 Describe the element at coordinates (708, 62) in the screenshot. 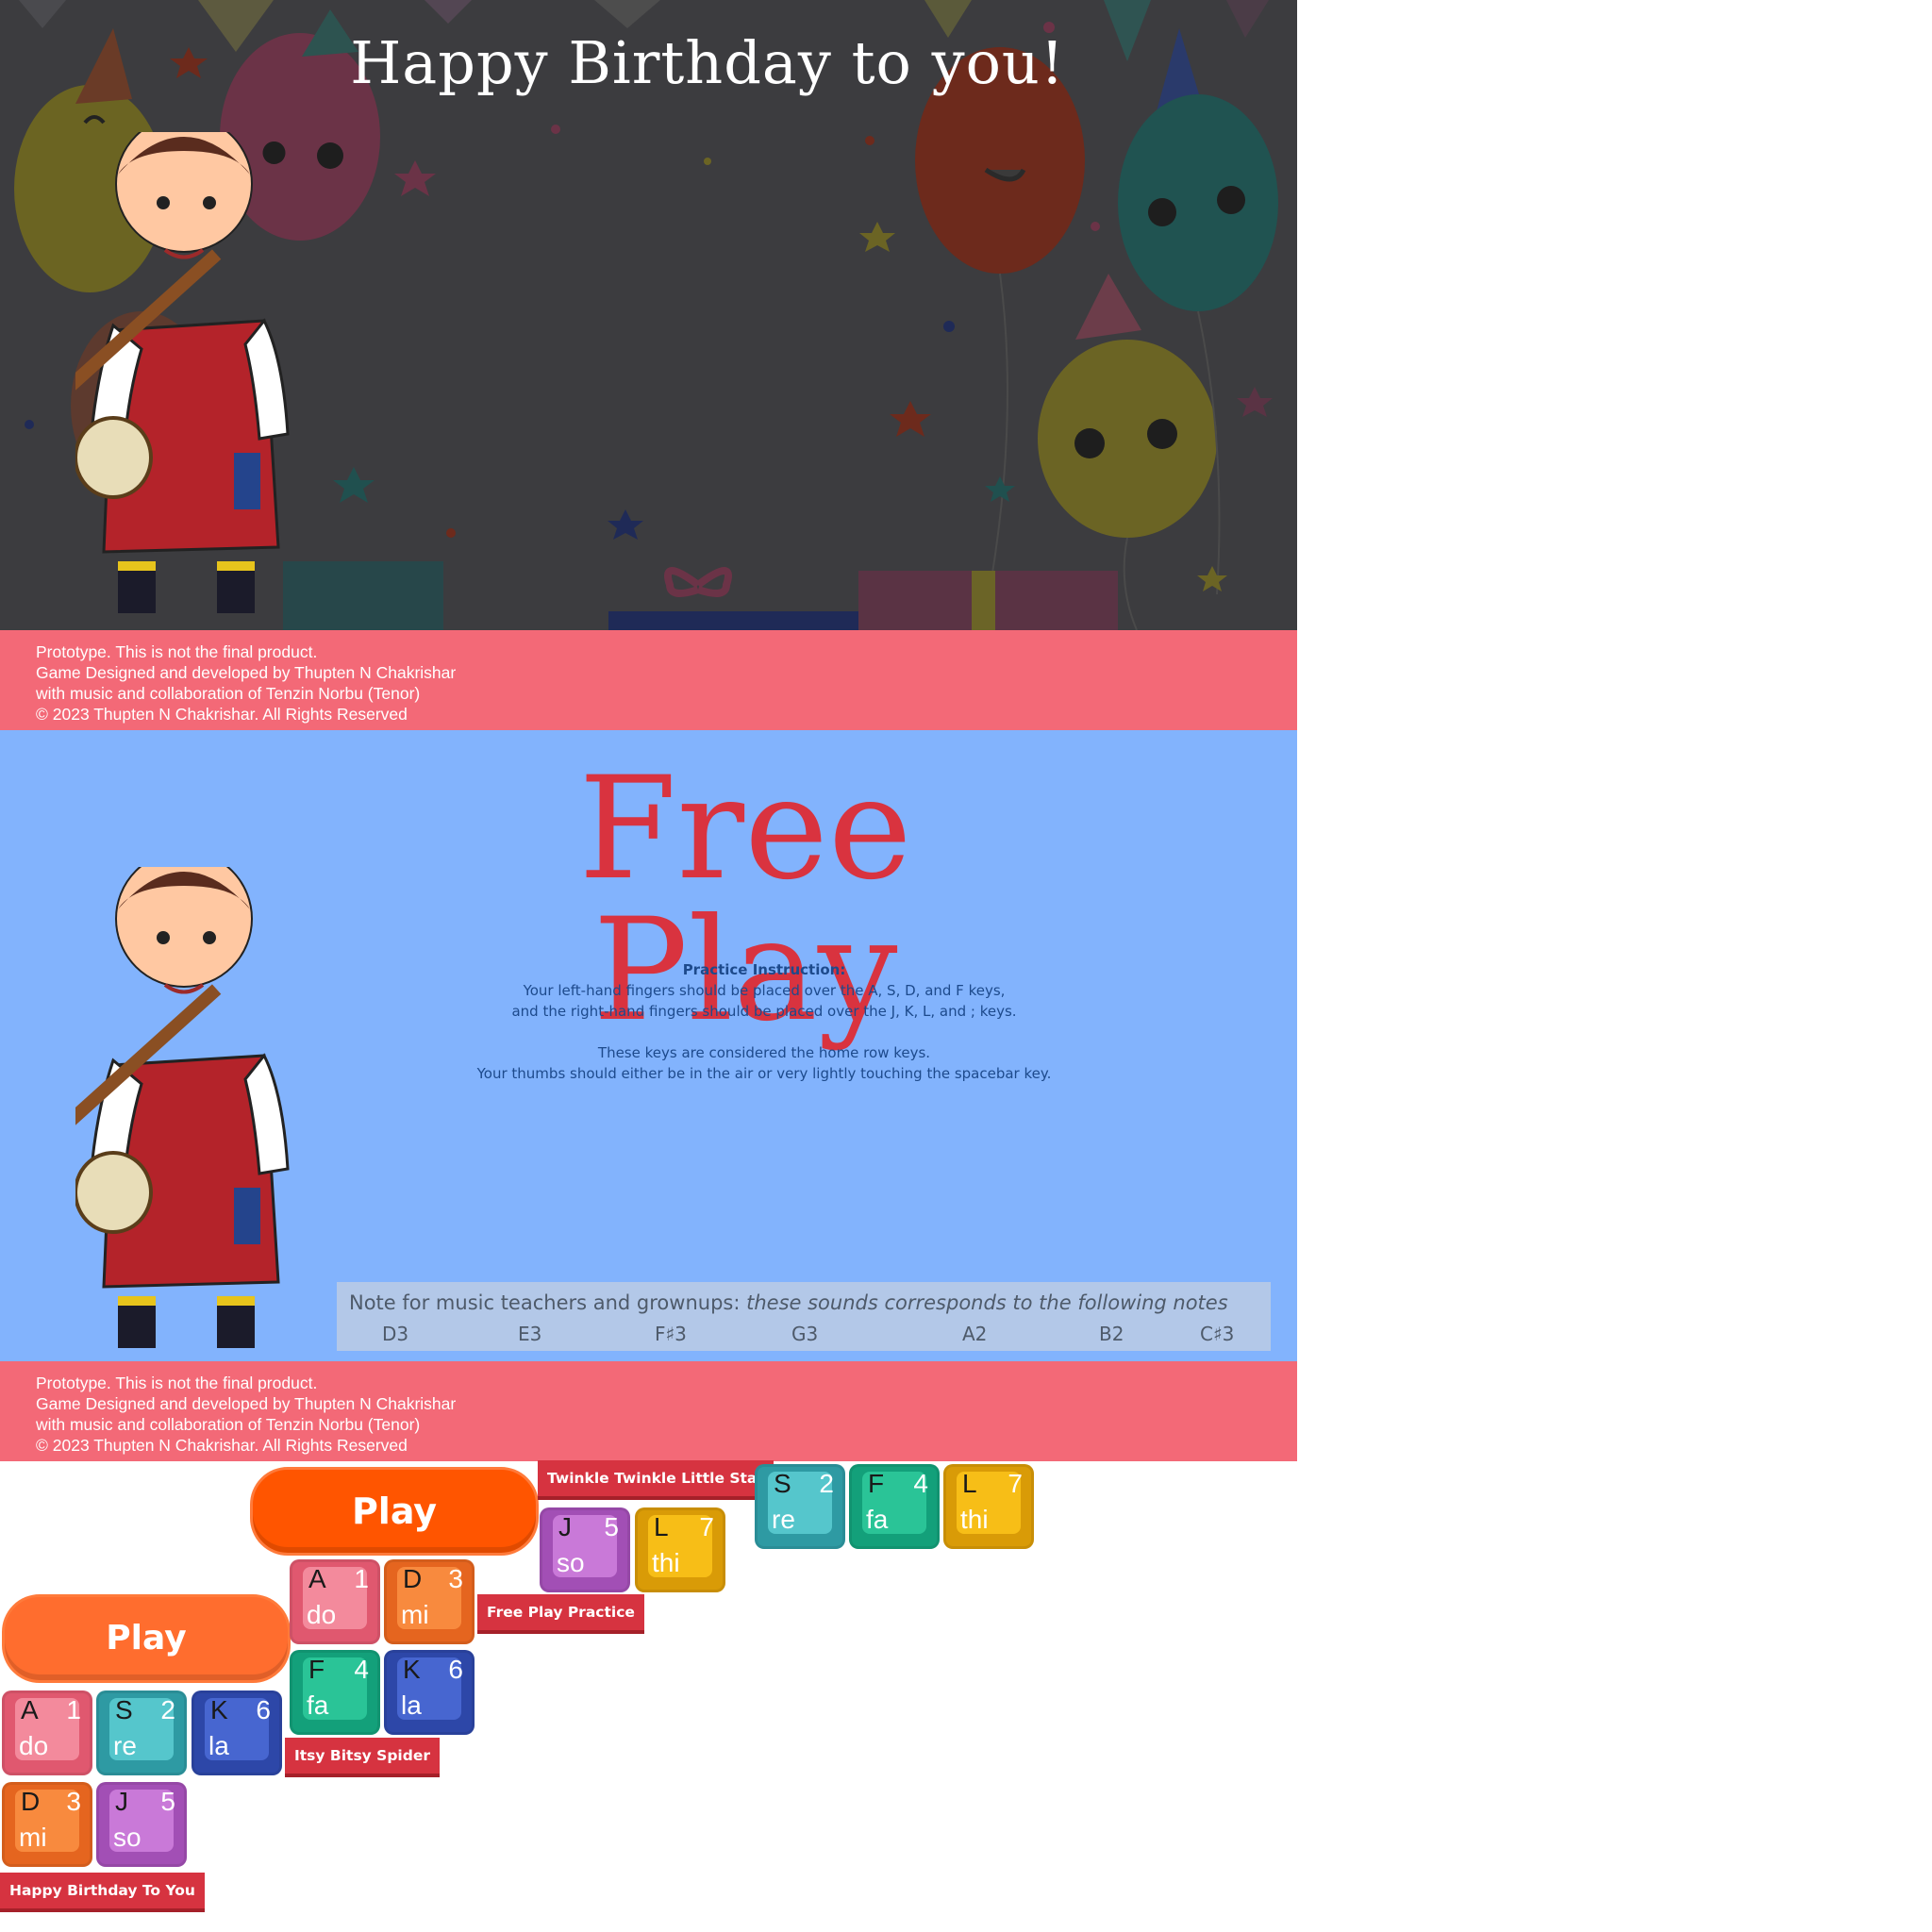

I see `page-title: Happy Birthday to you!` at that location.